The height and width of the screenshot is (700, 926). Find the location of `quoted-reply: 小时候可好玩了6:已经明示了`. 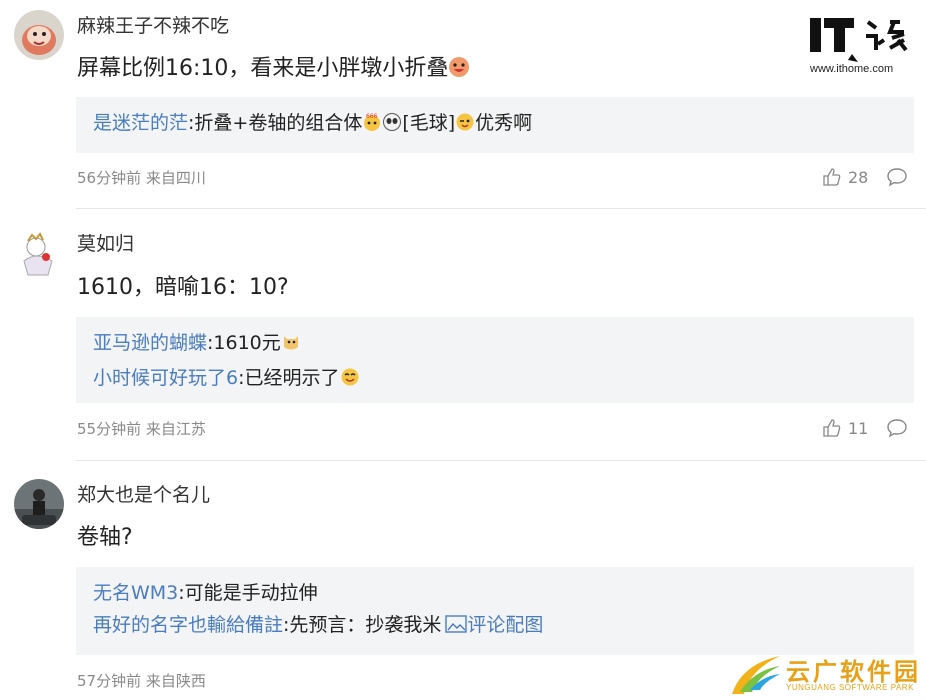

quoted-reply: 小时候可好玩了6:已经明示了 is located at coordinates (503, 379).